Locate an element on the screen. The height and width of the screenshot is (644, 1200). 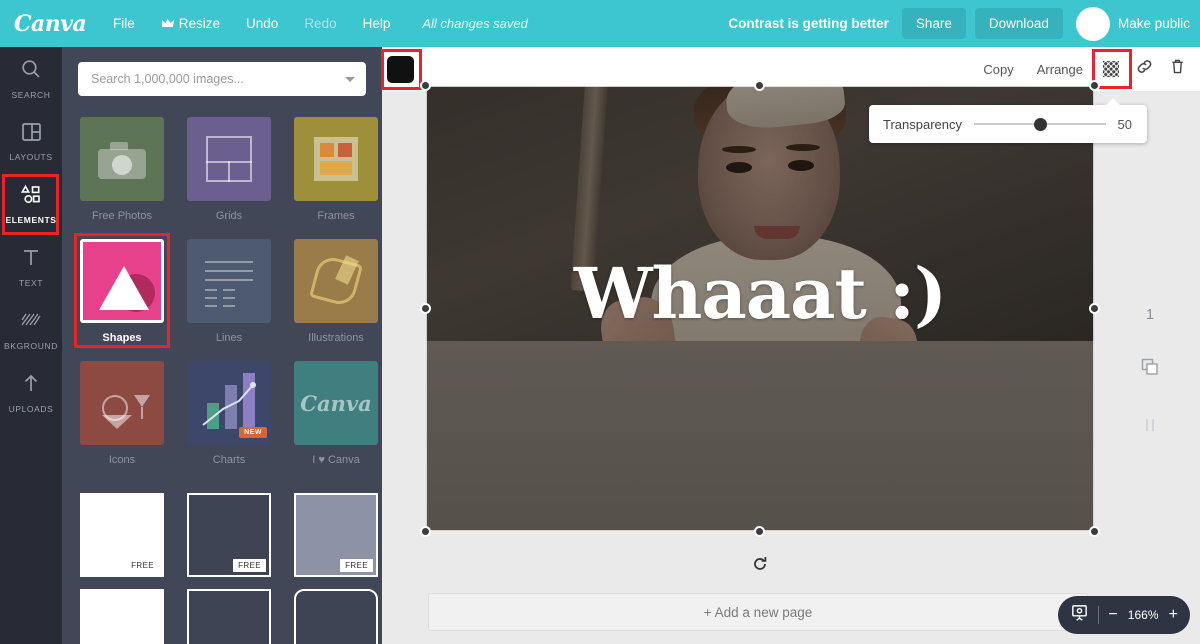
present-button is located at coordinates (1079, 615).